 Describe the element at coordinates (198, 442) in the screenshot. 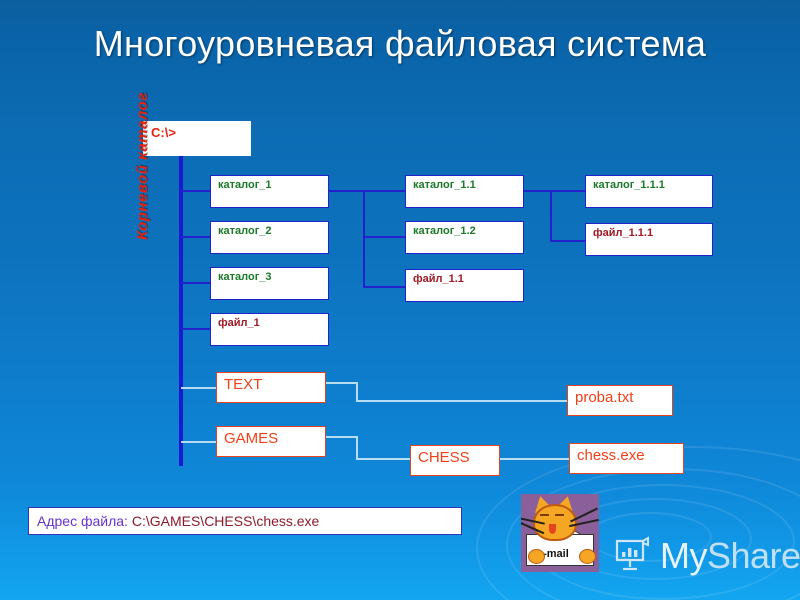

I see `connector-root-to-games` at that location.